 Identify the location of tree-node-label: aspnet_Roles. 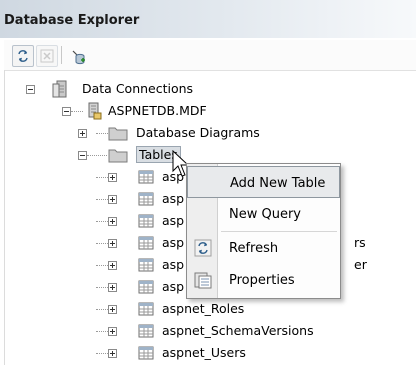
(203, 308).